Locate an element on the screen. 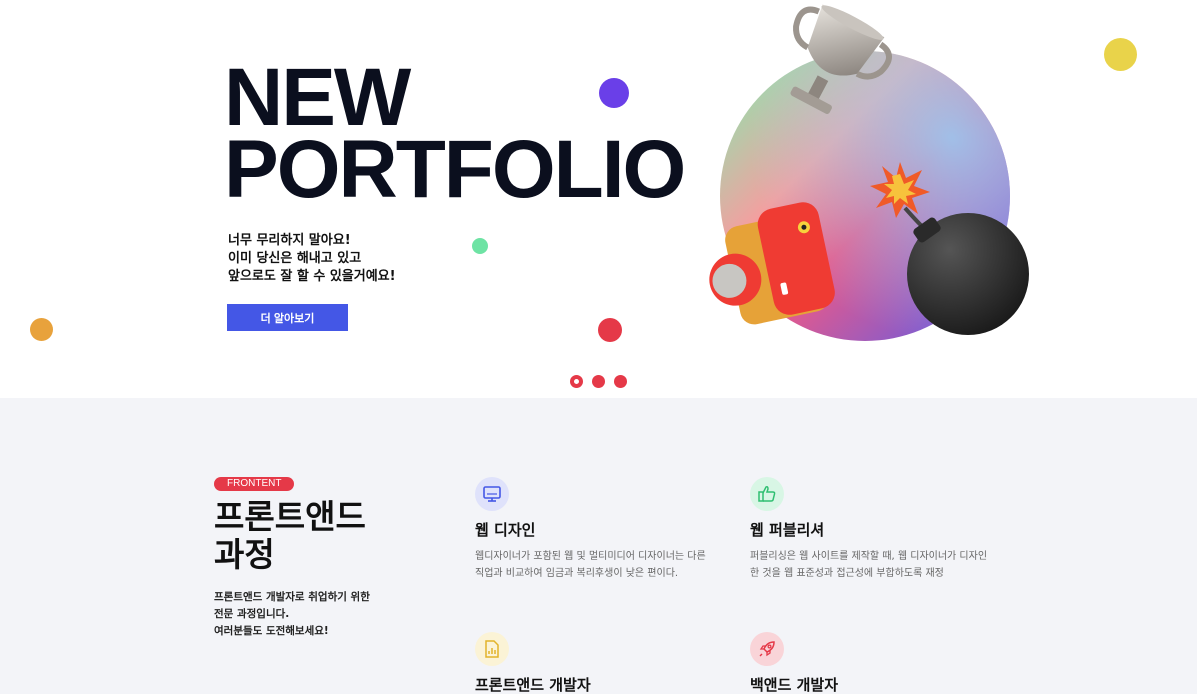 The width and height of the screenshot is (1197, 694). decor-dot-red is located at coordinates (610, 330).